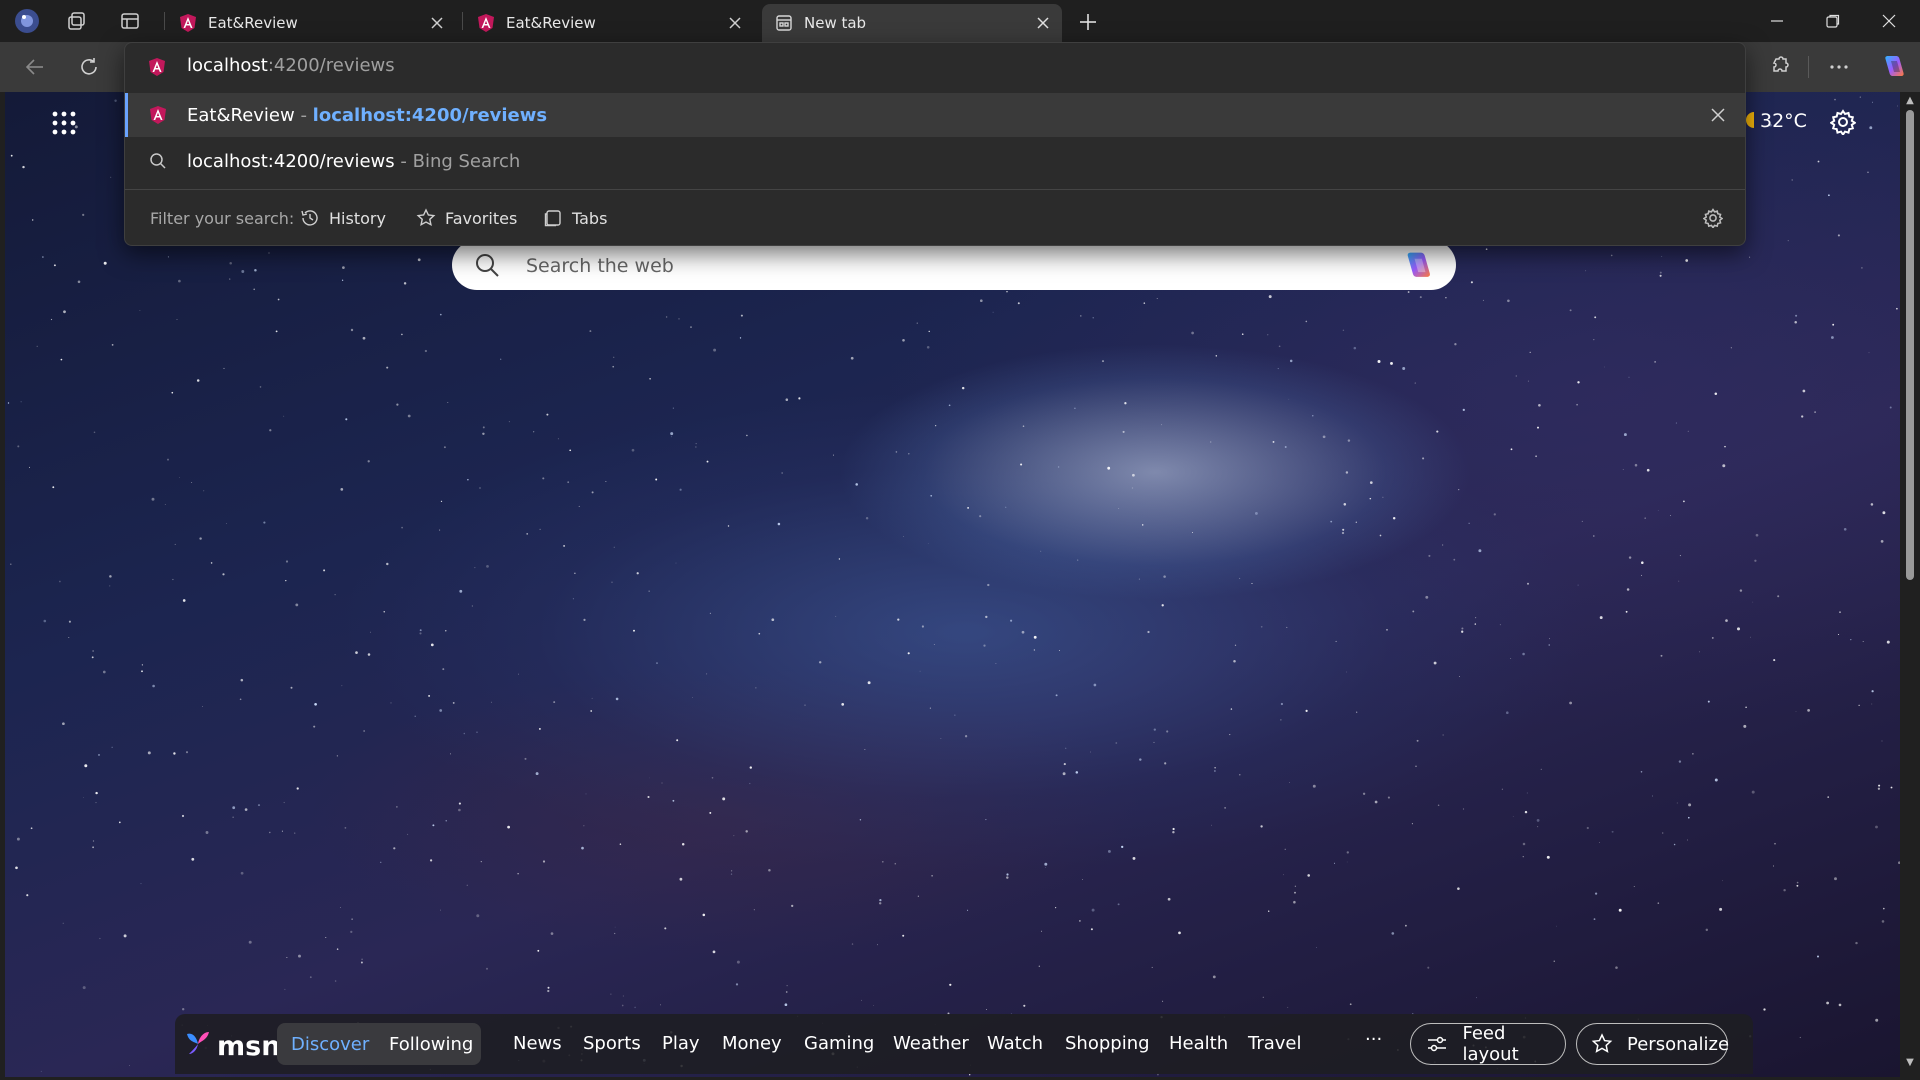 This screenshot has height=1080, width=1920. Describe the element at coordinates (1893, 67) in the screenshot. I see `copilot-icon` at that location.